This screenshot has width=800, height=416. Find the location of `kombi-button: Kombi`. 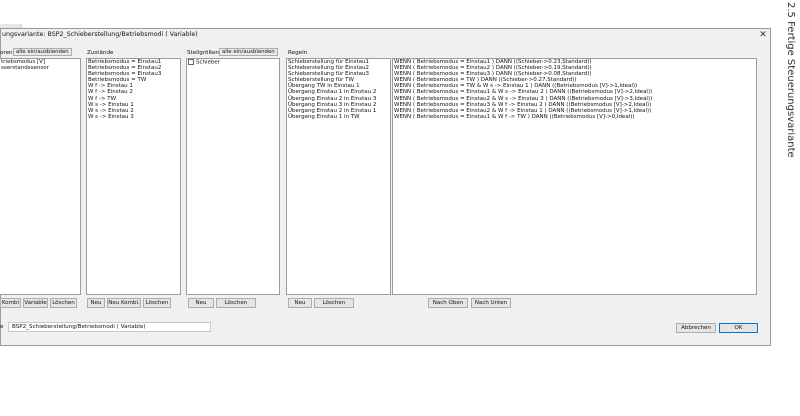

kombi-button: Kombi is located at coordinates (10, 303).